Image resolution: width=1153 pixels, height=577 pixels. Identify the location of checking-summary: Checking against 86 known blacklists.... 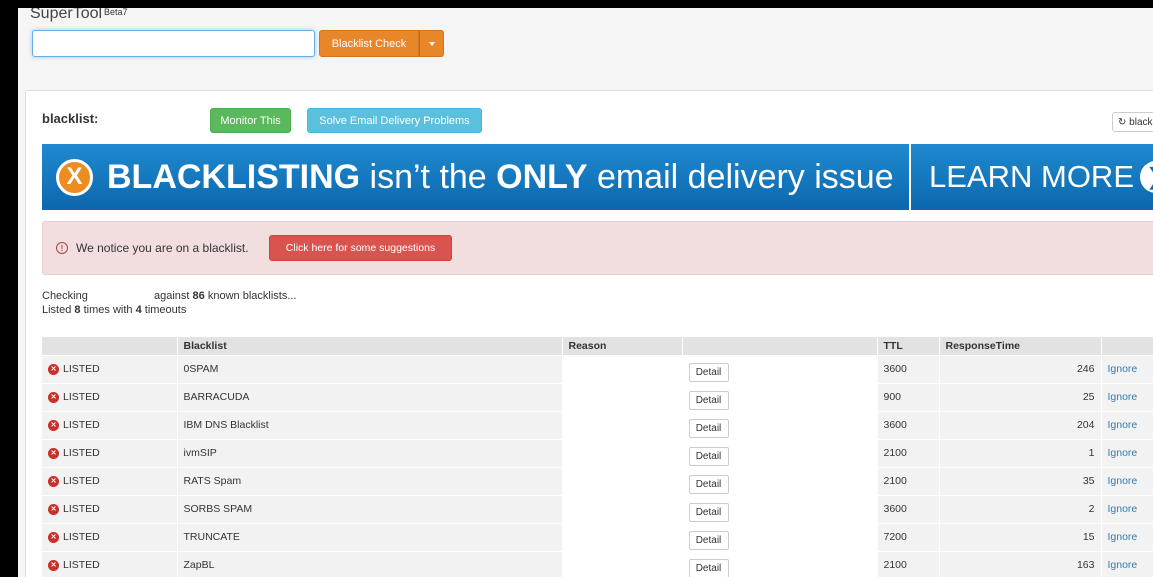
(169, 296).